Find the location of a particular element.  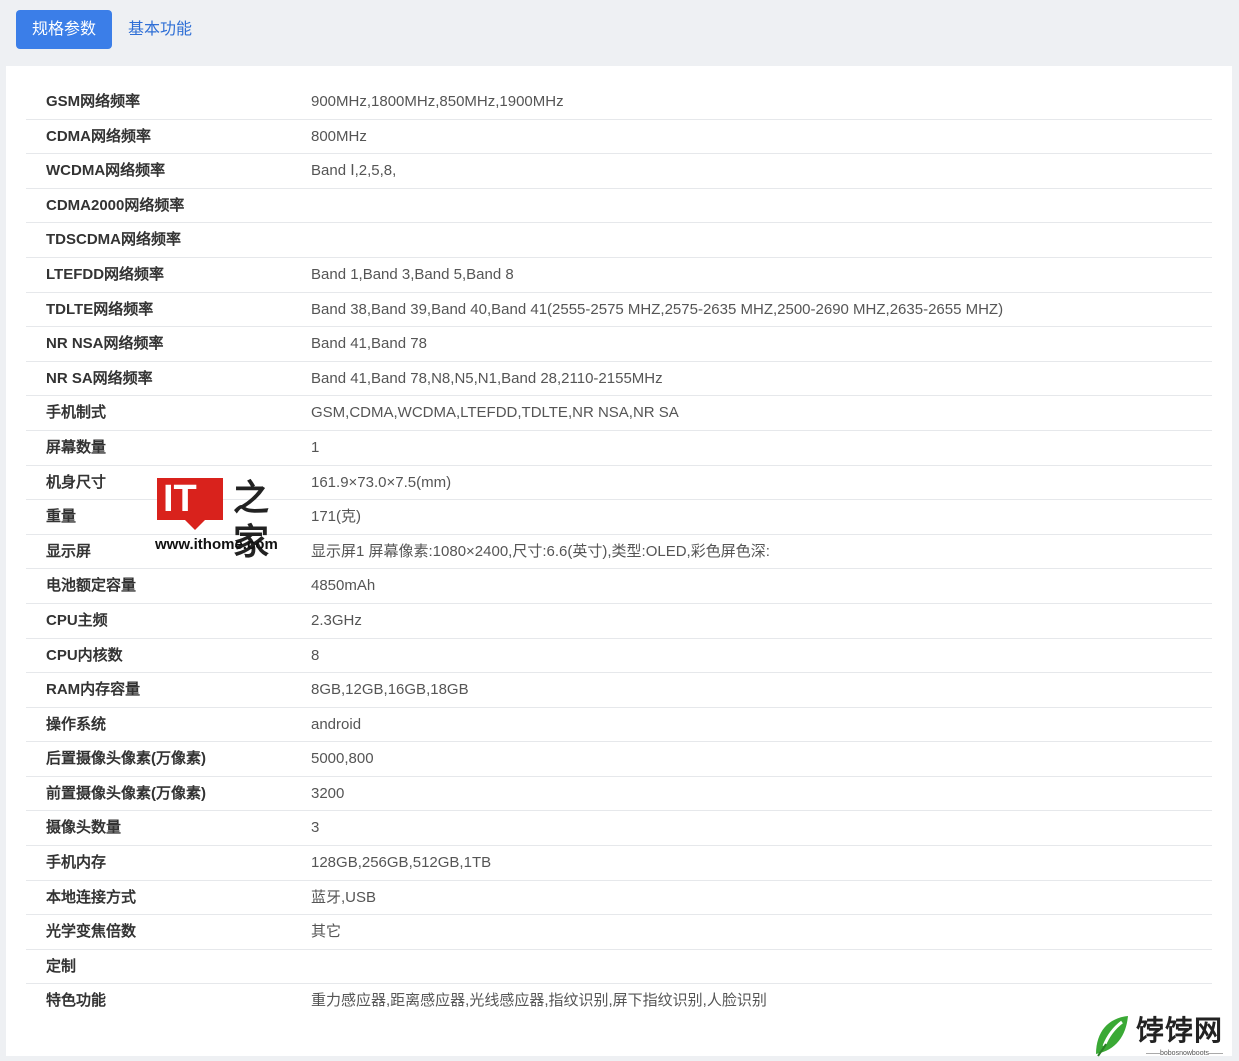

spec-value: android is located at coordinates (336, 724).